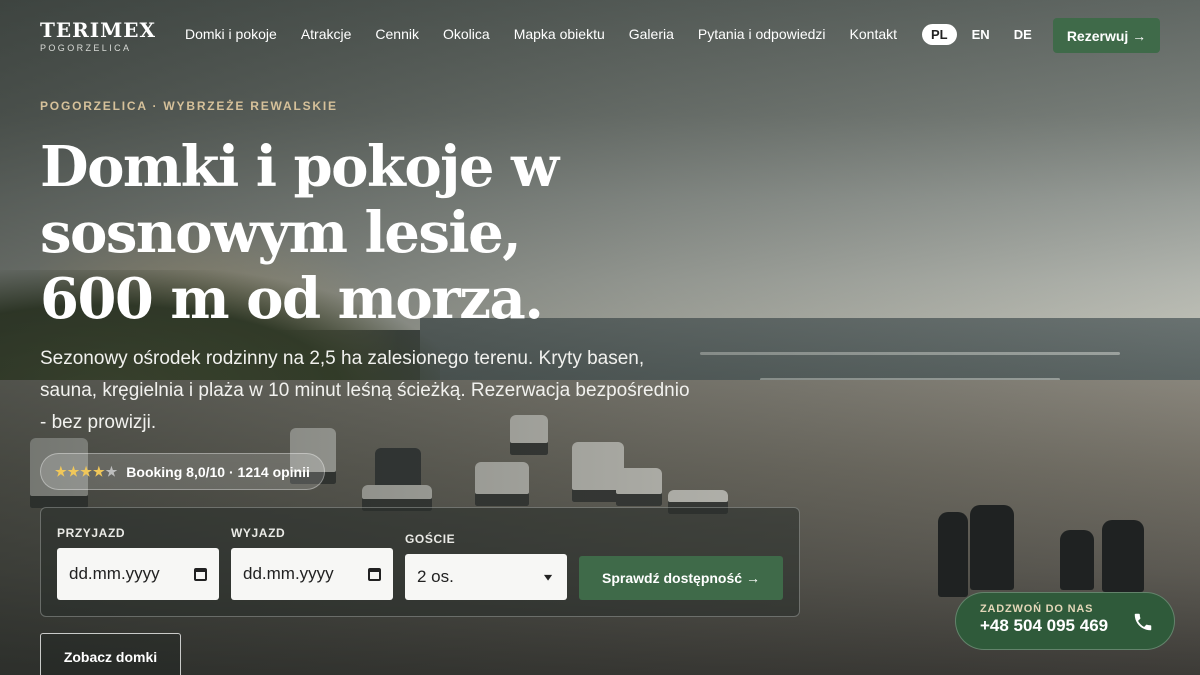 The width and height of the screenshot is (1200, 675). Describe the element at coordinates (87, 471) in the screenshot. I see `star-rating-icon: ★★★★★` at that location.